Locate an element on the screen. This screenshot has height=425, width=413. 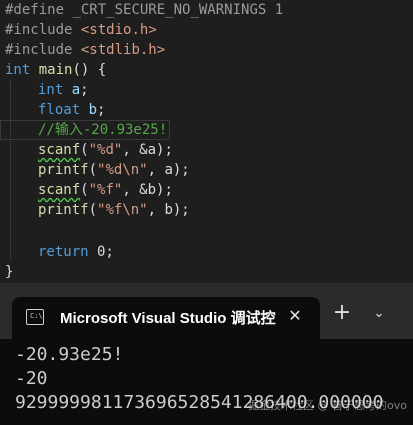
code-line-10: scanf("%f", &b); is located at coordinates (105, 190).